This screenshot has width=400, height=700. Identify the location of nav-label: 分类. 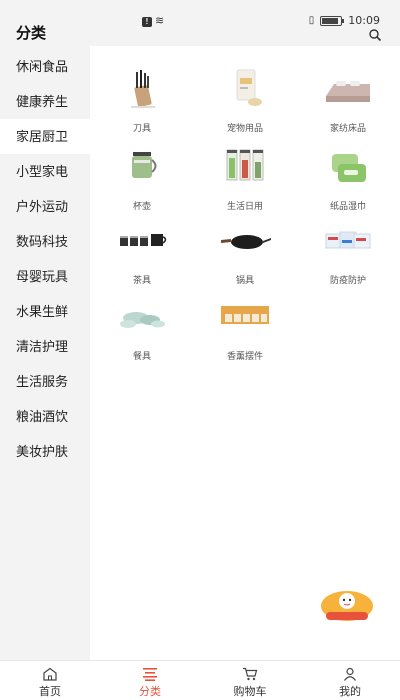
(150, 692).